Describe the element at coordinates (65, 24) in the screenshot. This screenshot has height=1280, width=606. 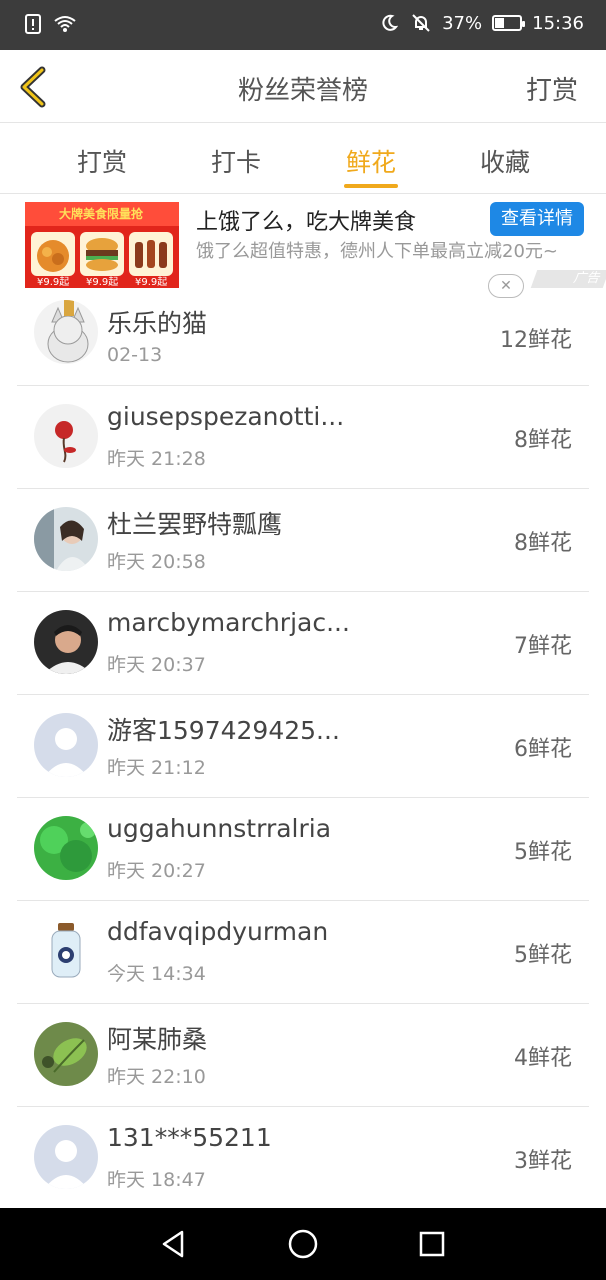
I see `wifi-icon` at that location.